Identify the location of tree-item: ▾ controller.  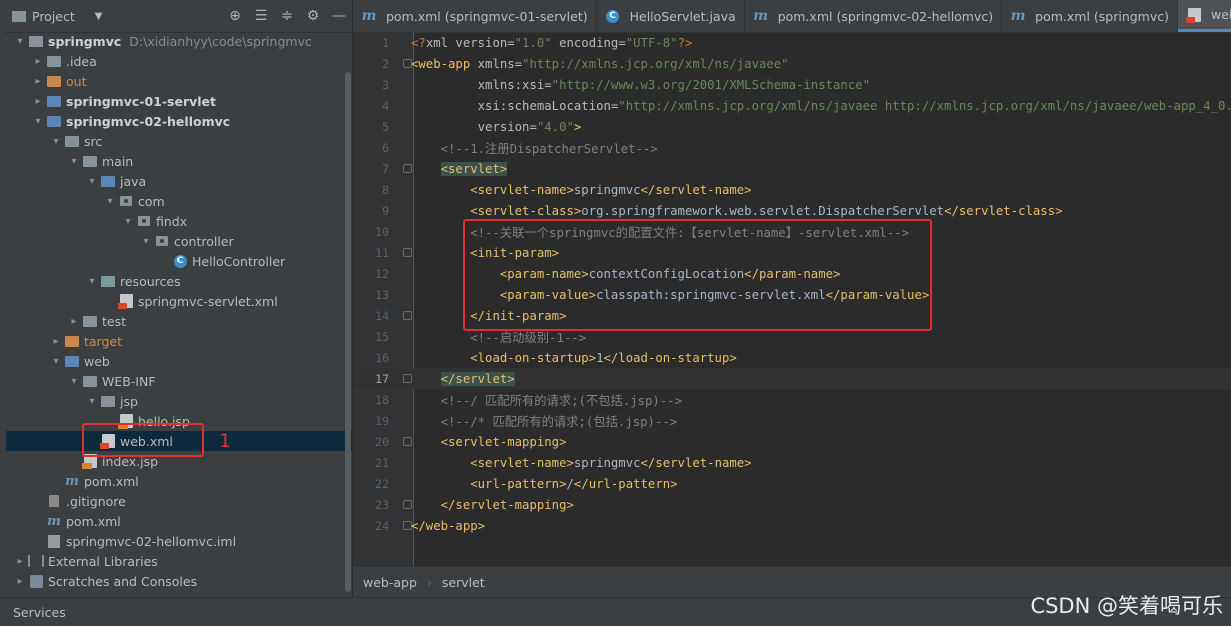
(179, 241).